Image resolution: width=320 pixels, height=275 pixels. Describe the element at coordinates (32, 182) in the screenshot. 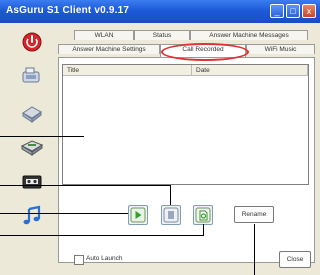

I see `cassette-icon` at that location.